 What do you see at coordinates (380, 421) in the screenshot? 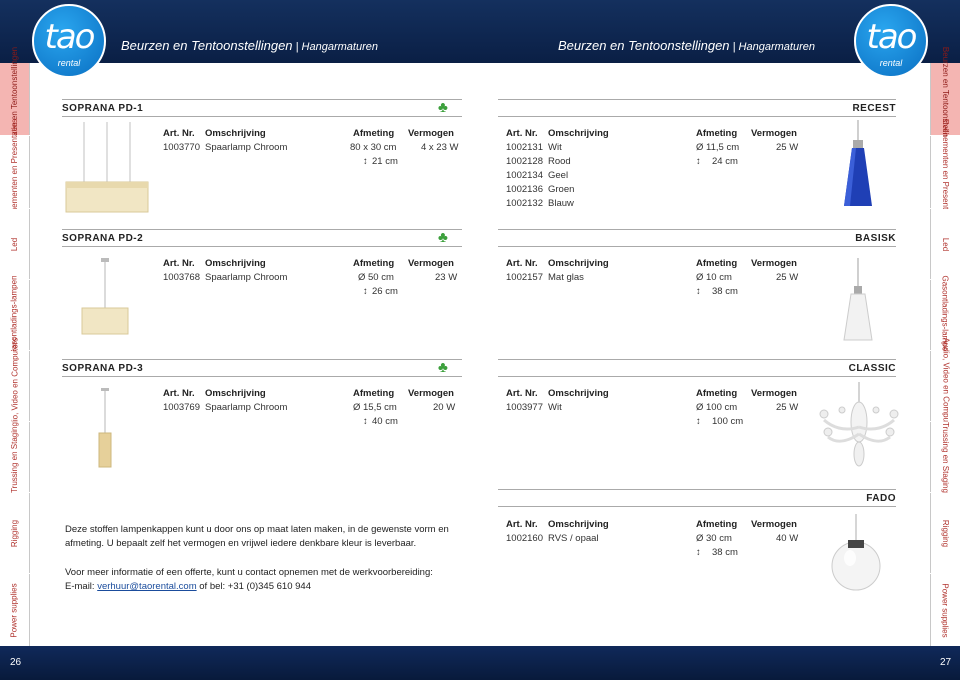
I see `table-row: ↕ 40 cm` at bounding box center [380, 421].